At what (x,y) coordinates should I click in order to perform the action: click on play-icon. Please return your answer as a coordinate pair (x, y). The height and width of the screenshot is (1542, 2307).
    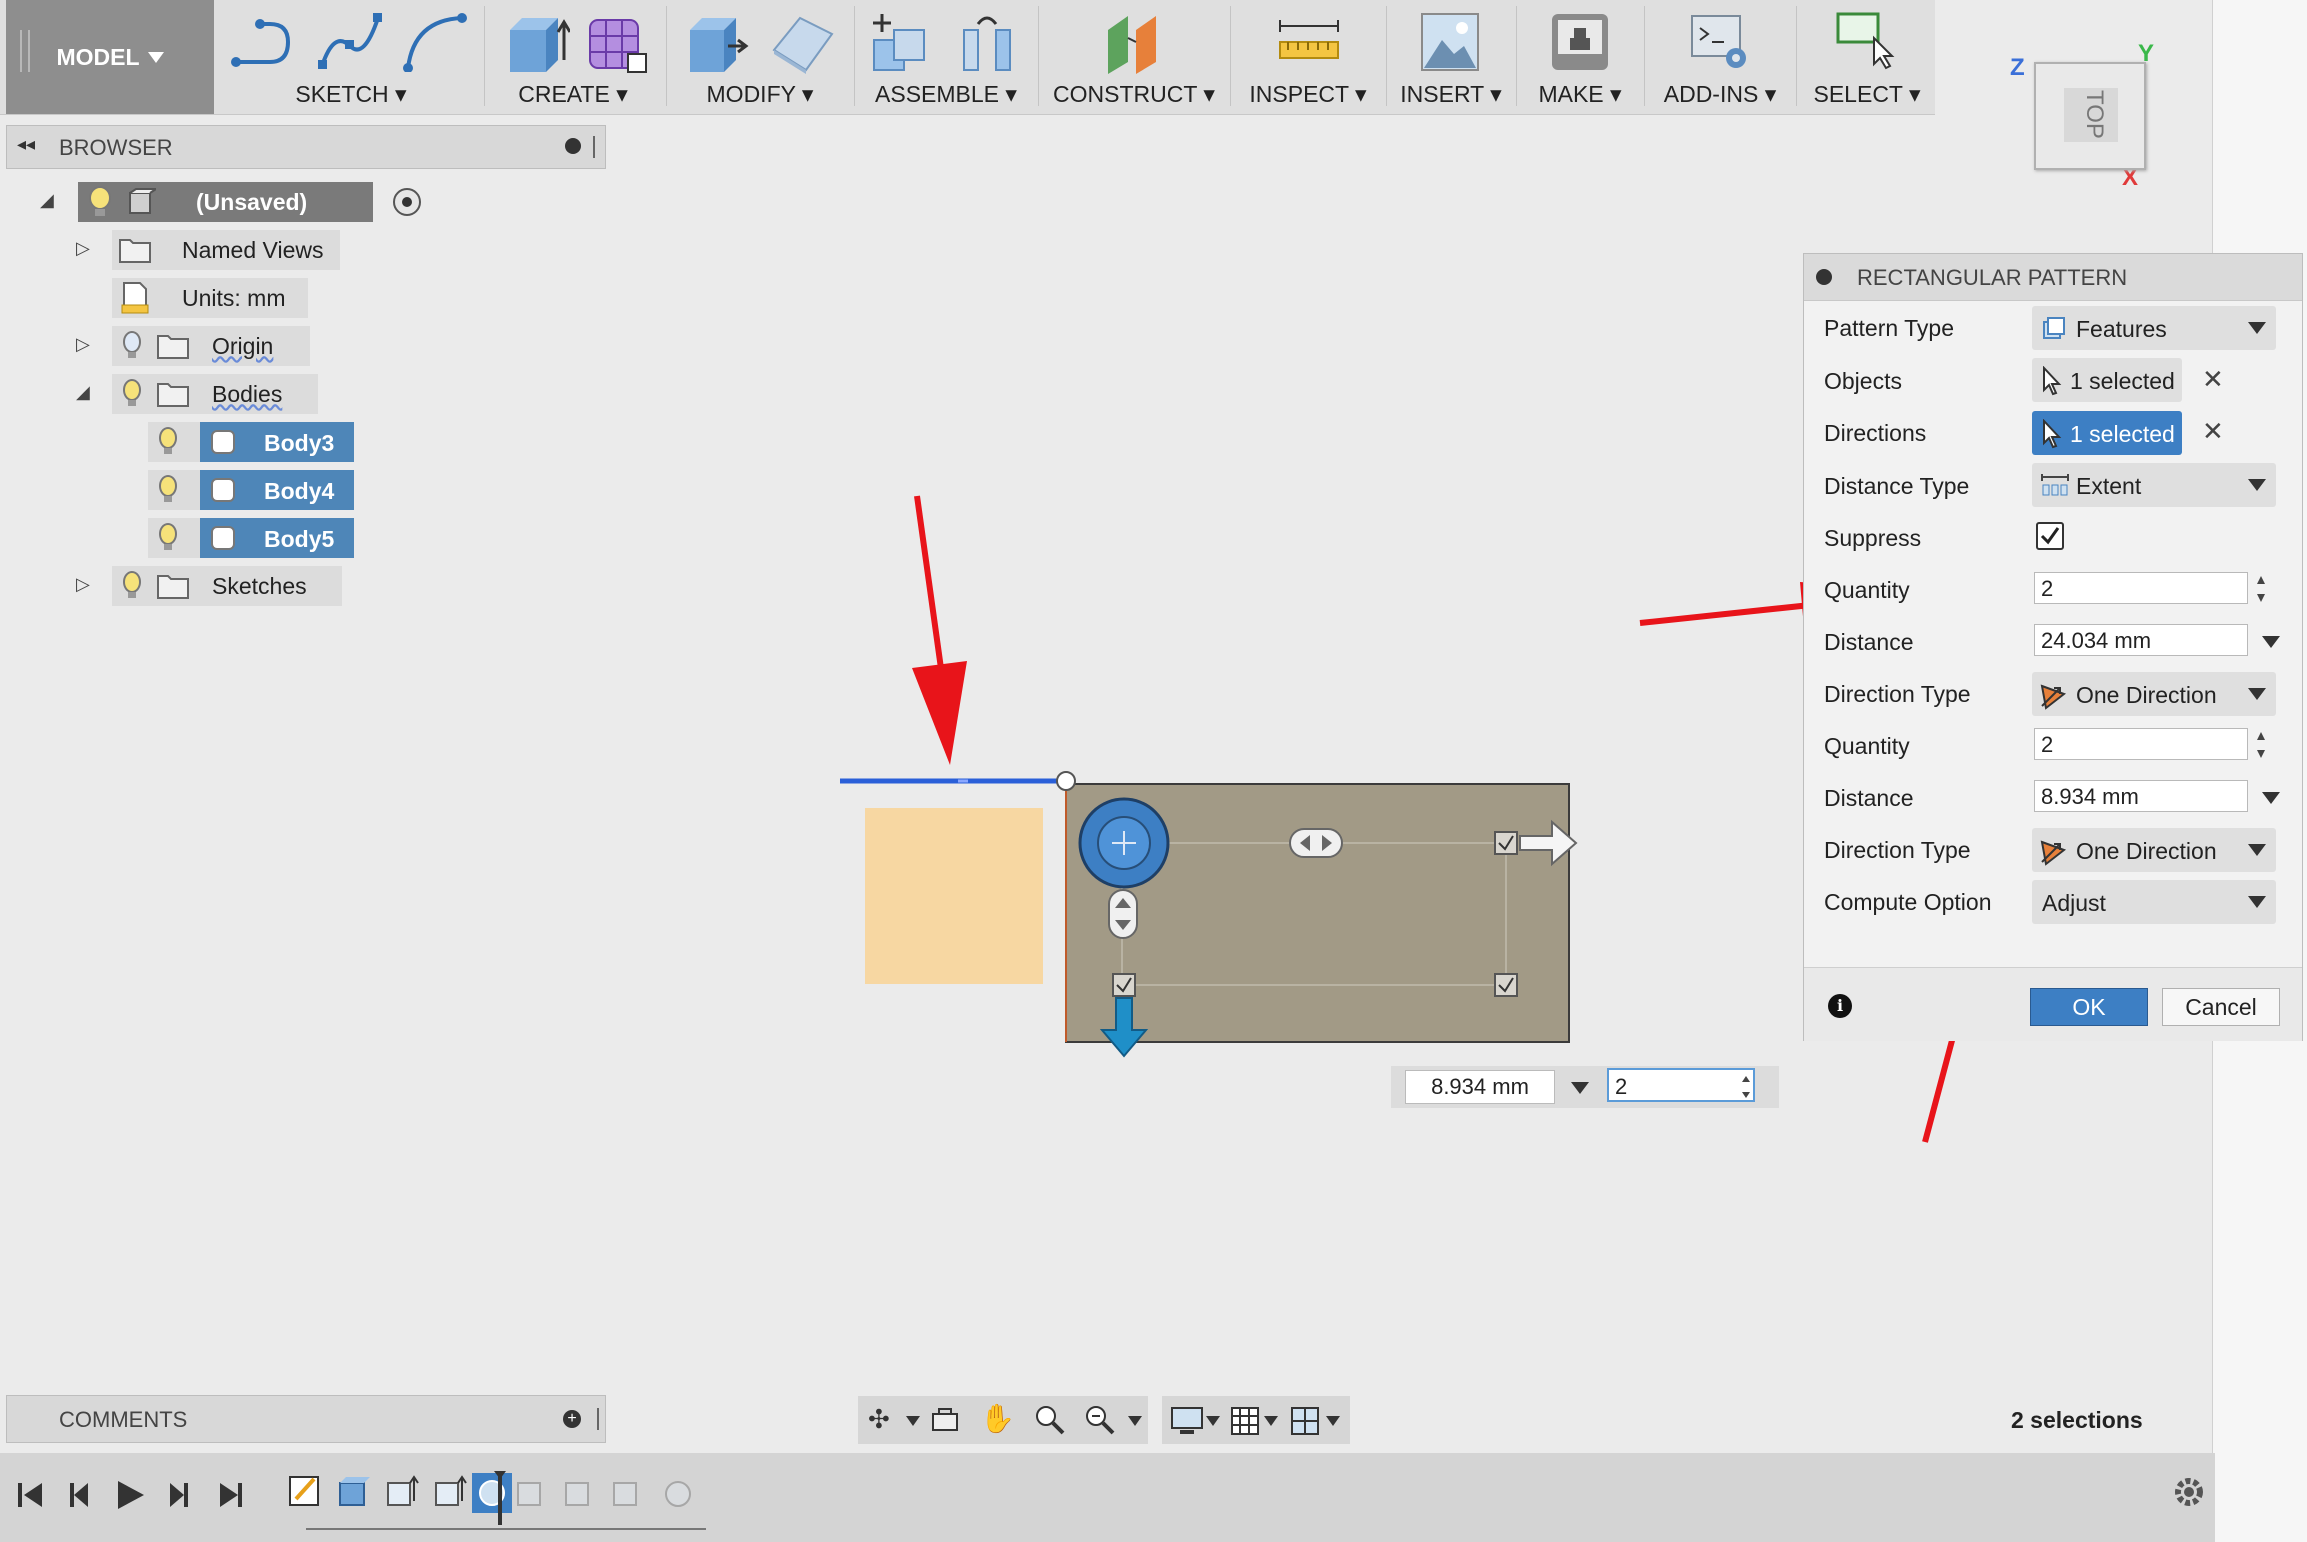
    Looking at the image, I should click on (131, 1495).